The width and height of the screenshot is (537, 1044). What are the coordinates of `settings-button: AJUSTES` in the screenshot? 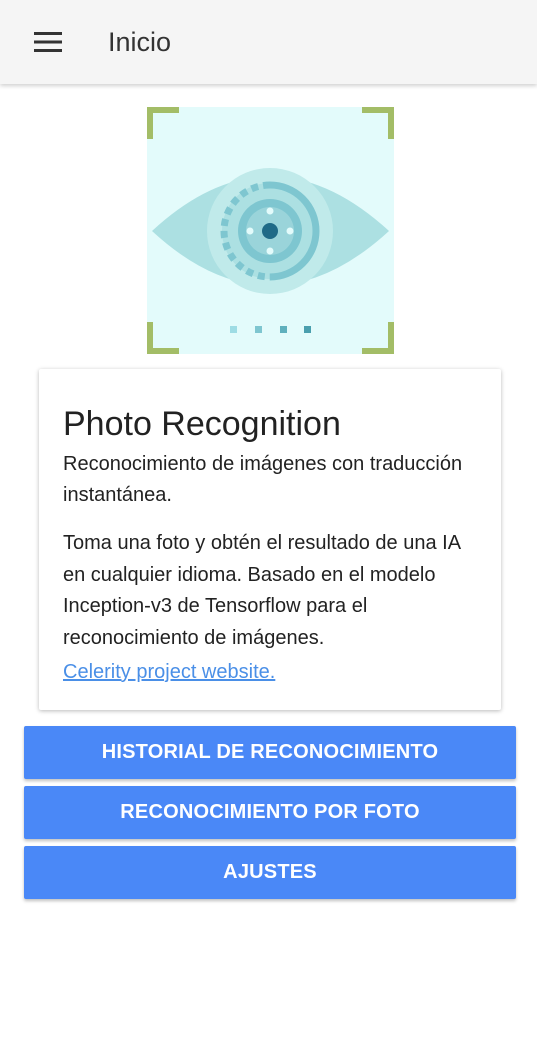 It's located at (270, 872).